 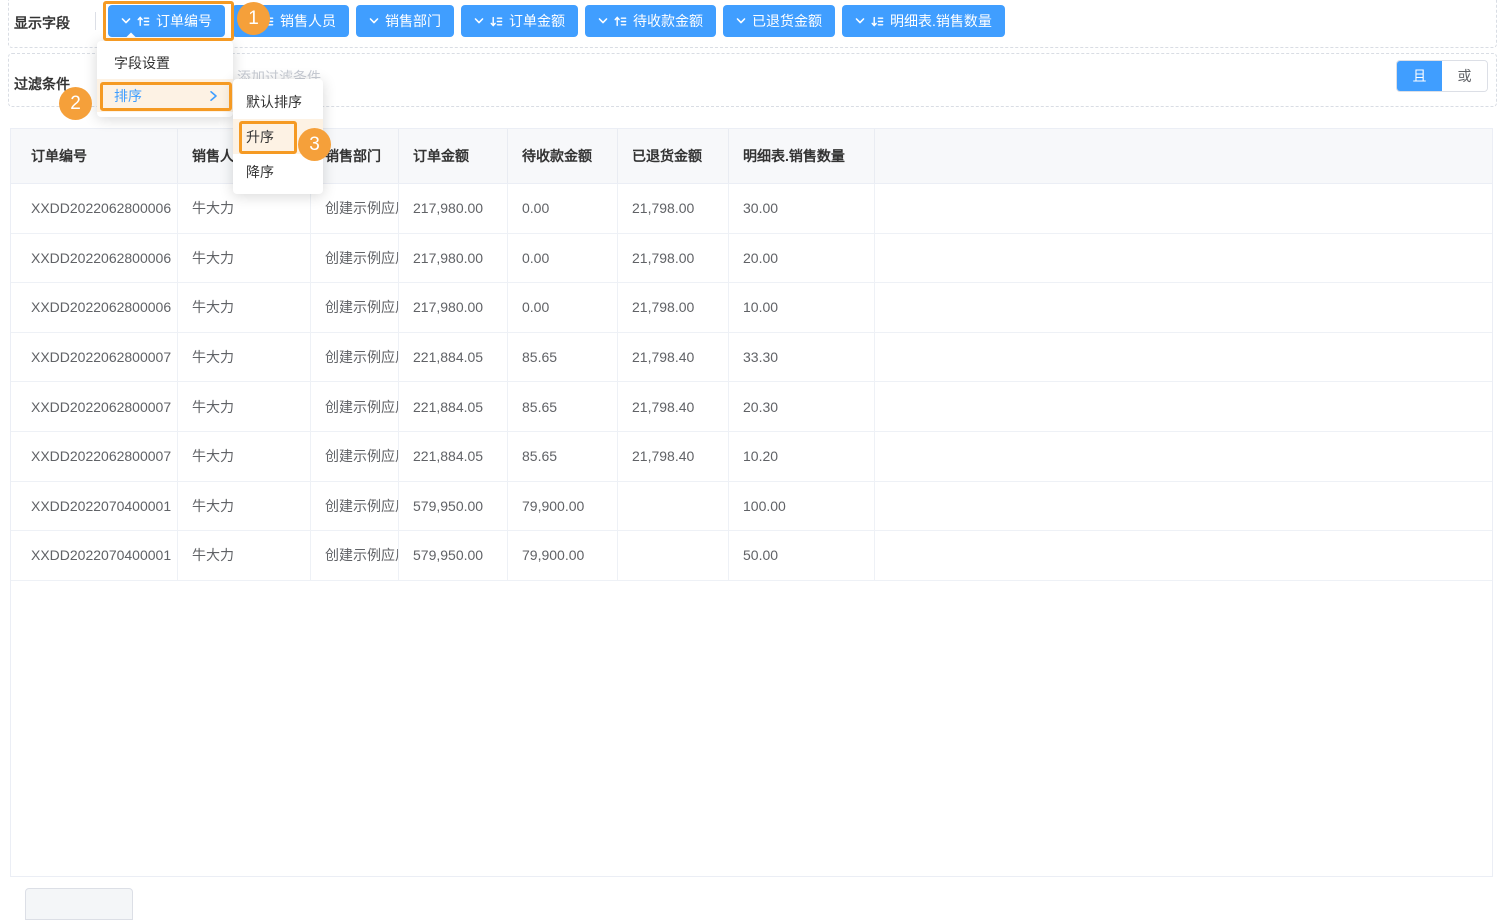 I want to click on menu-item-1: 字段设置, so click(x=165, y=62).